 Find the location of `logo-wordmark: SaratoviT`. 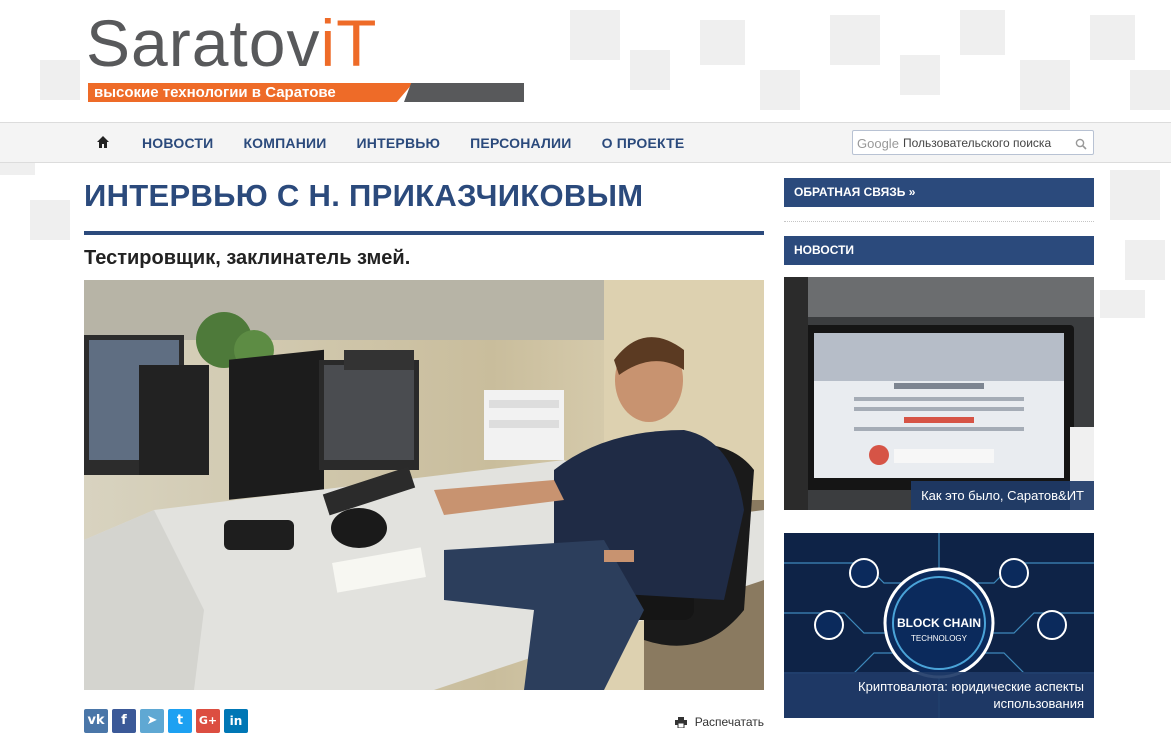

logo-wordmark: SaratoviT is located at coordinates (232, 43).